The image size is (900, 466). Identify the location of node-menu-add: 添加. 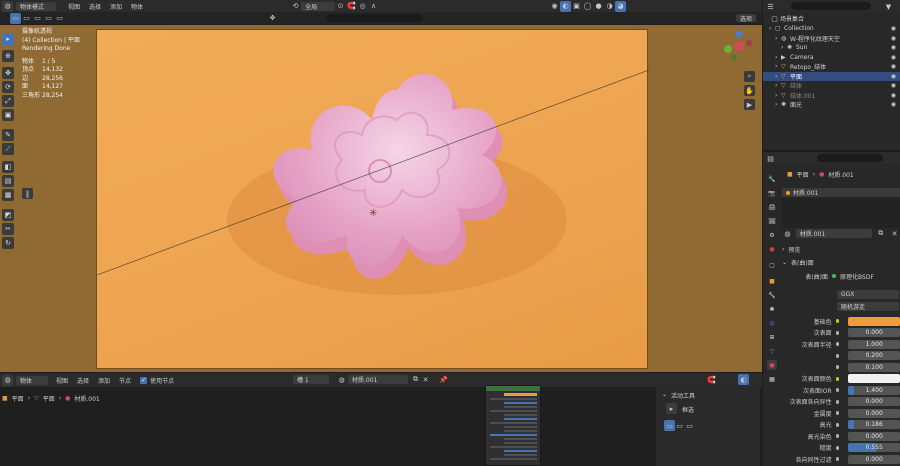
(104, 380).